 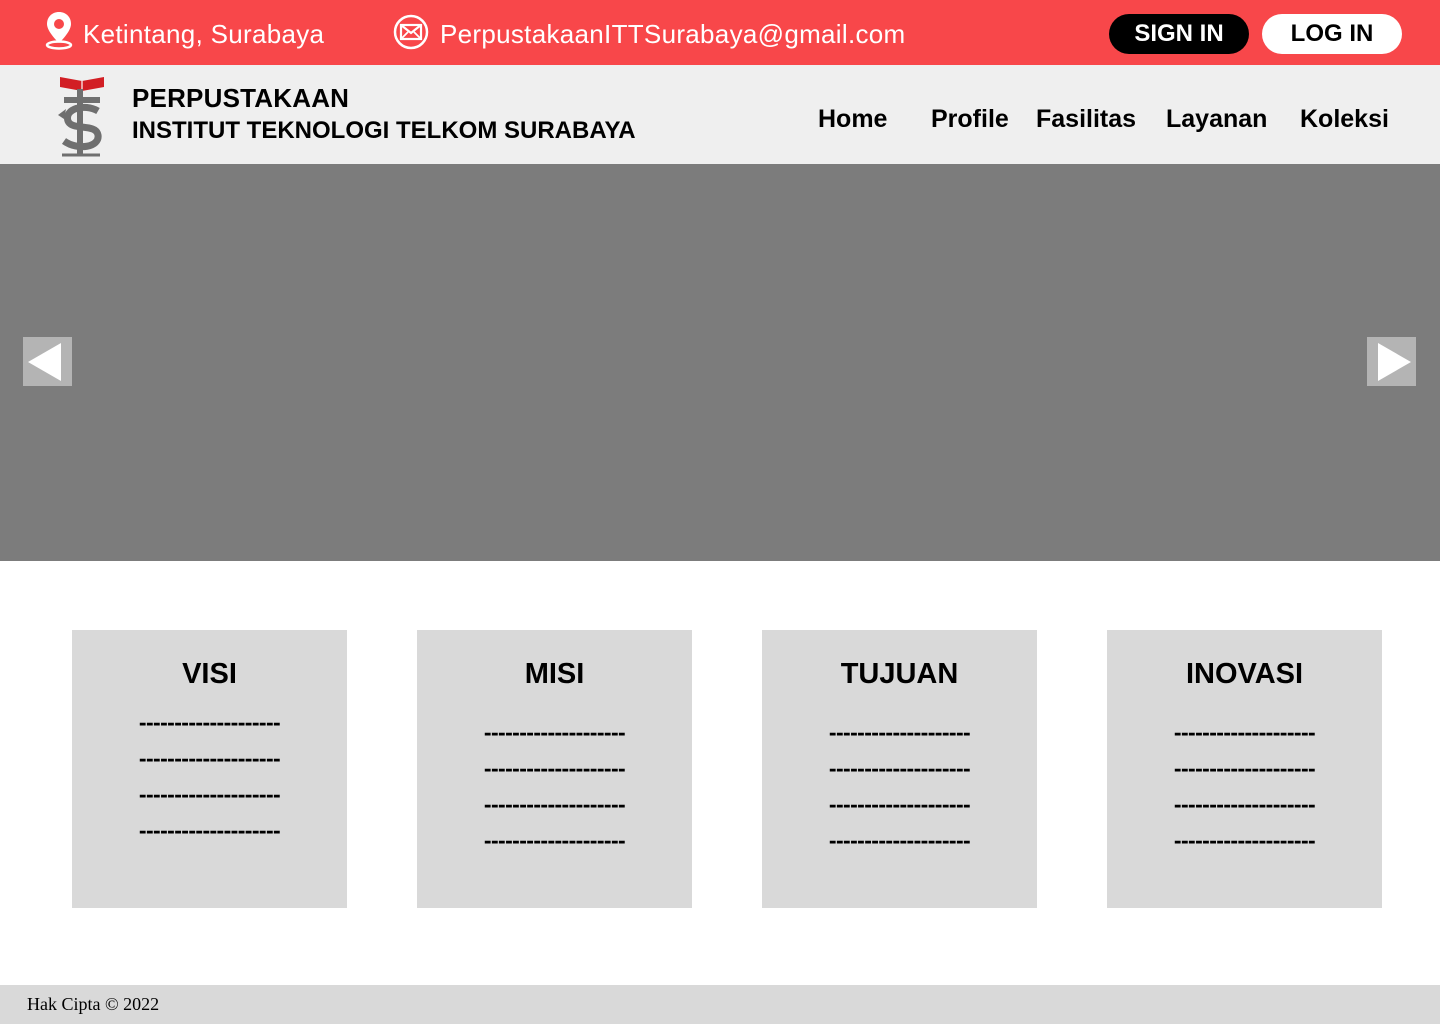 What do you see at coordinates (47, 361) in the screenshot?
I see `carousel-prev-button` at bounding box center [47, 361].